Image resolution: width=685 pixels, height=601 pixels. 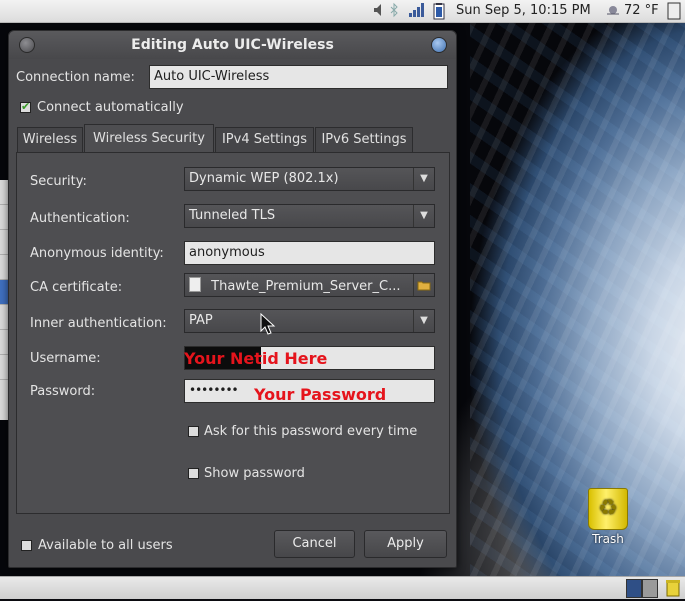 I want to click on inner-authentication-label: Inner authentication:, so click(x=98, y=323).